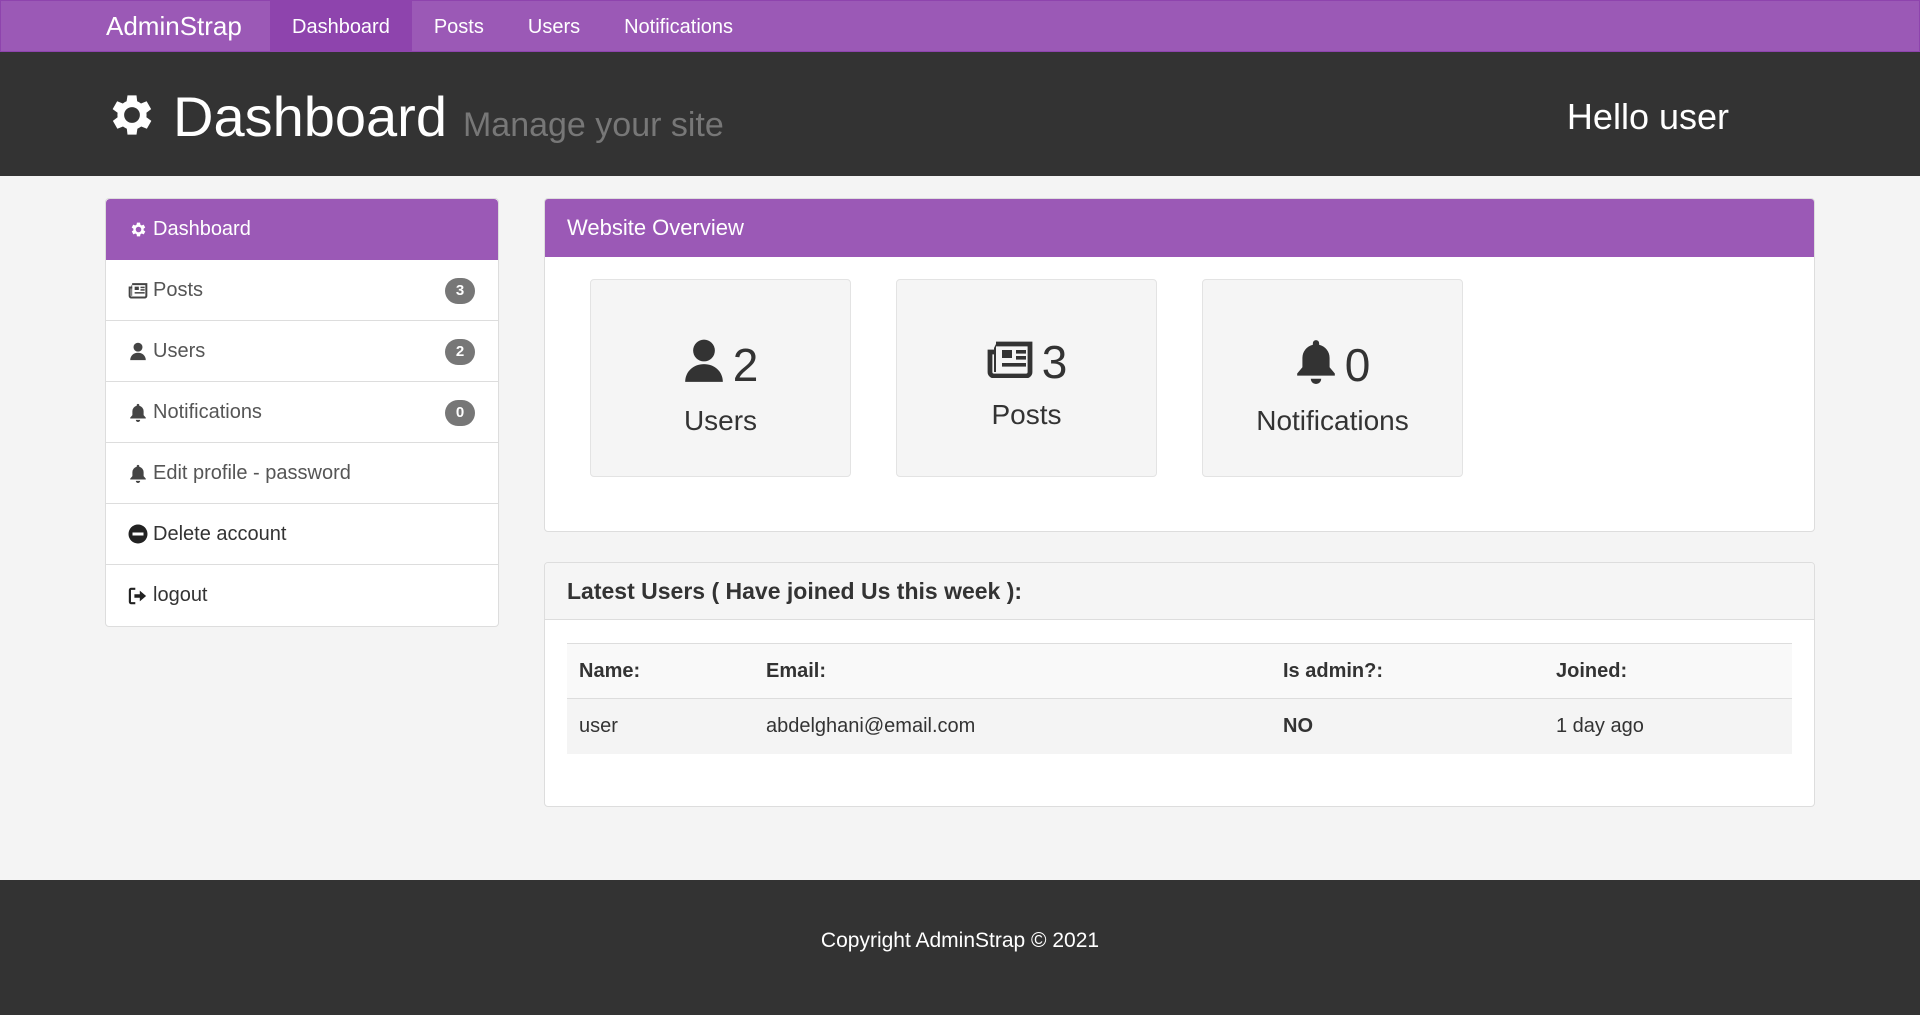 Image resolution: width=1920 pixels, height=1015 pixels. Describe the element at coordinates (1647, 116) in the screenshot. I see `user-greeting: Hello user` at that location.